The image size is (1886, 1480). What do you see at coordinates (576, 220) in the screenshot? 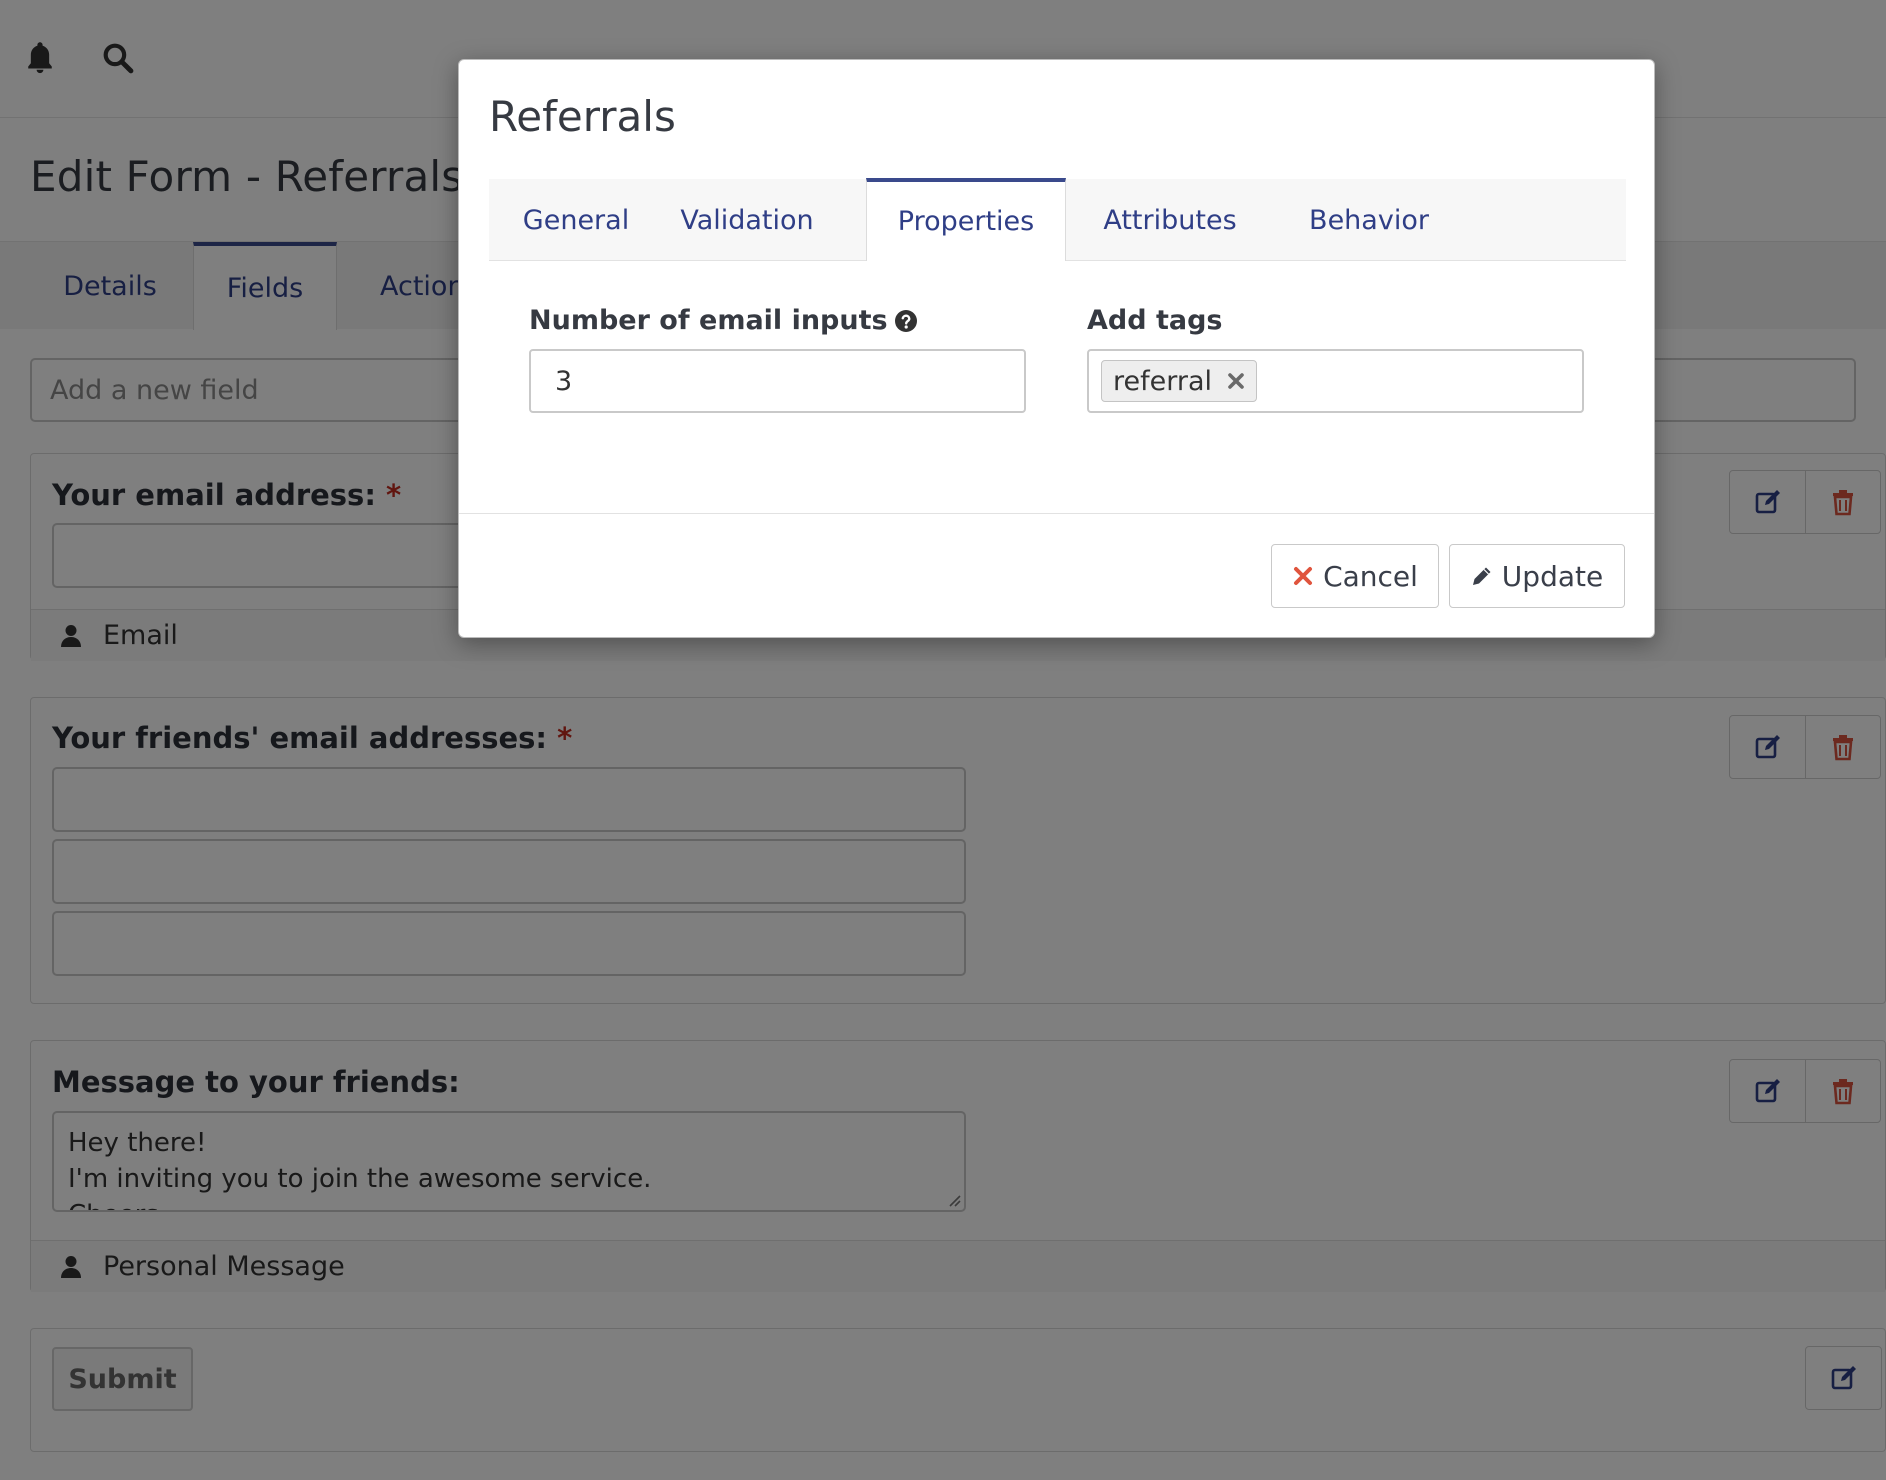
I see `tab-general: General` at bounding box center [576, 220].